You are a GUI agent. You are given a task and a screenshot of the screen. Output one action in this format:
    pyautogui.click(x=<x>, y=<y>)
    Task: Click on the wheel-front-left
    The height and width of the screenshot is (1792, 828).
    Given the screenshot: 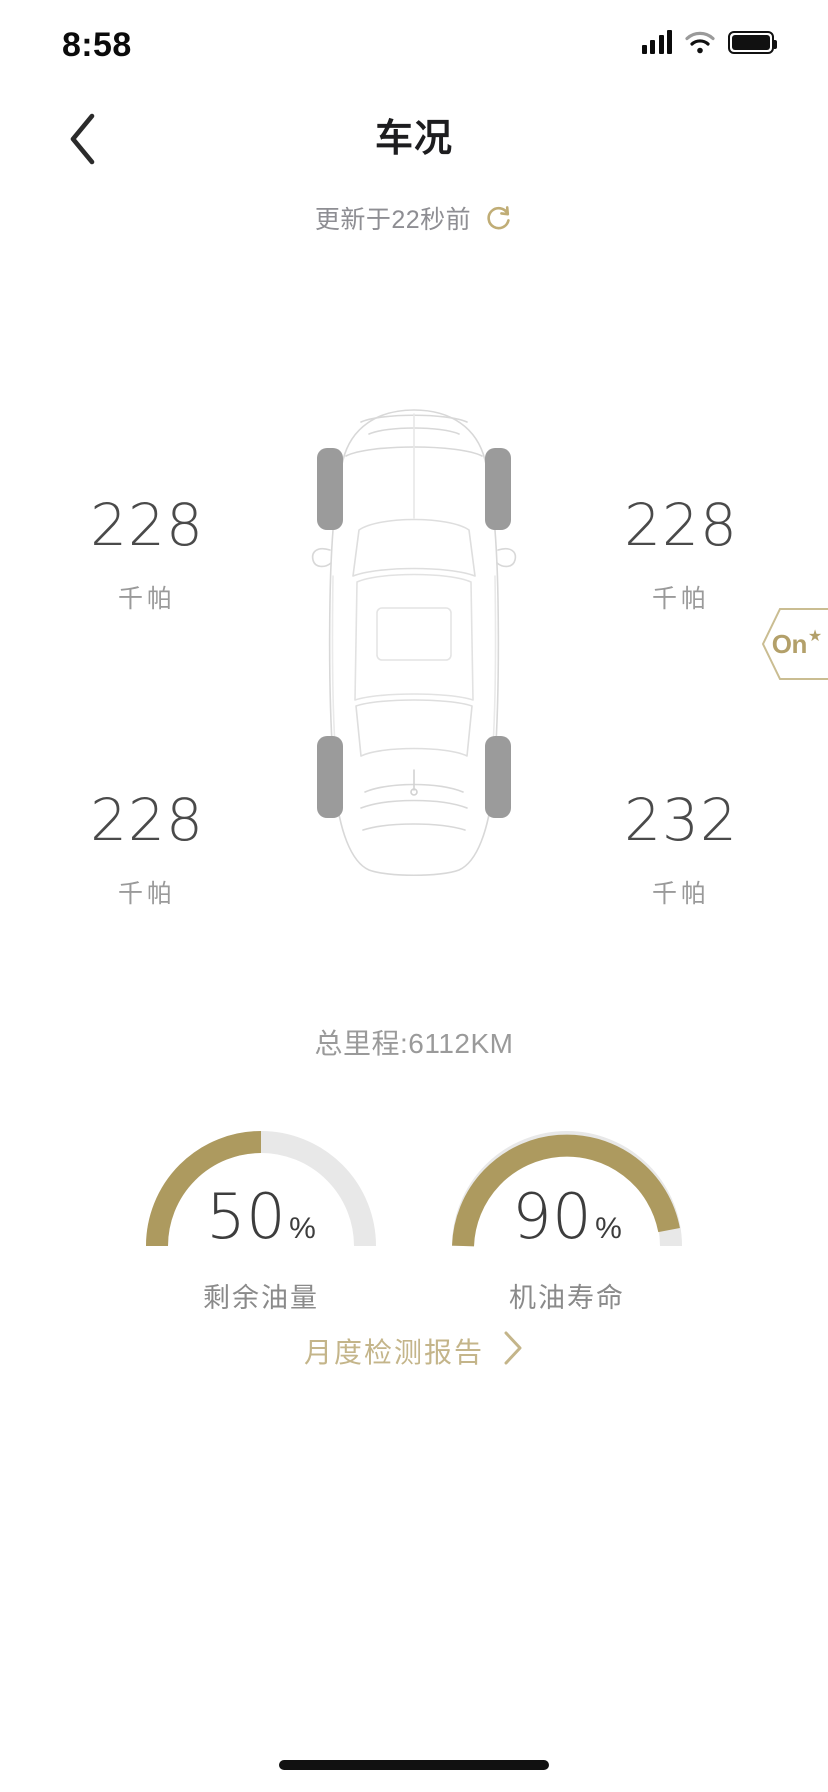 What is the action you would take?
    pyautogui.click(x=330, y=489)
    